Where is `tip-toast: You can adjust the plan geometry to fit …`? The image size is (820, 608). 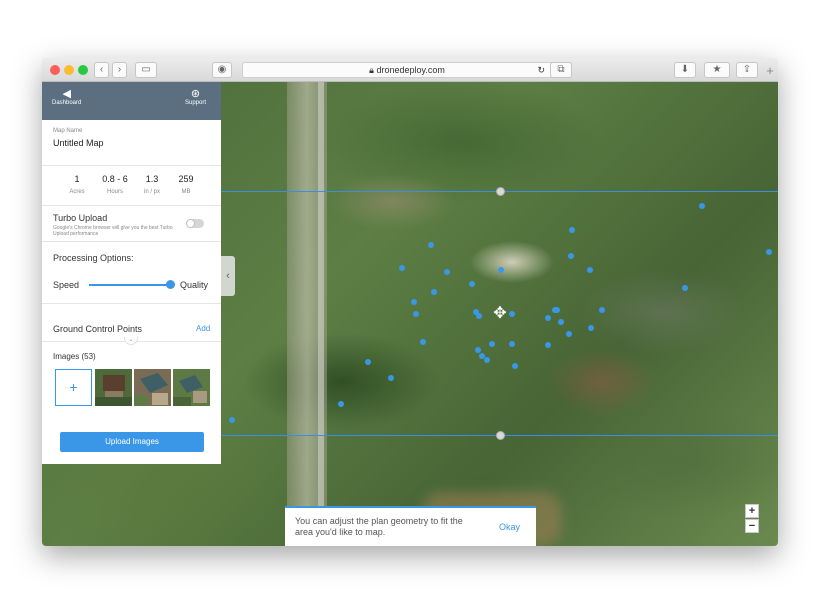
tip-toast: You can adjust the plan geometry to fit … is located at coordinates (410, 526).